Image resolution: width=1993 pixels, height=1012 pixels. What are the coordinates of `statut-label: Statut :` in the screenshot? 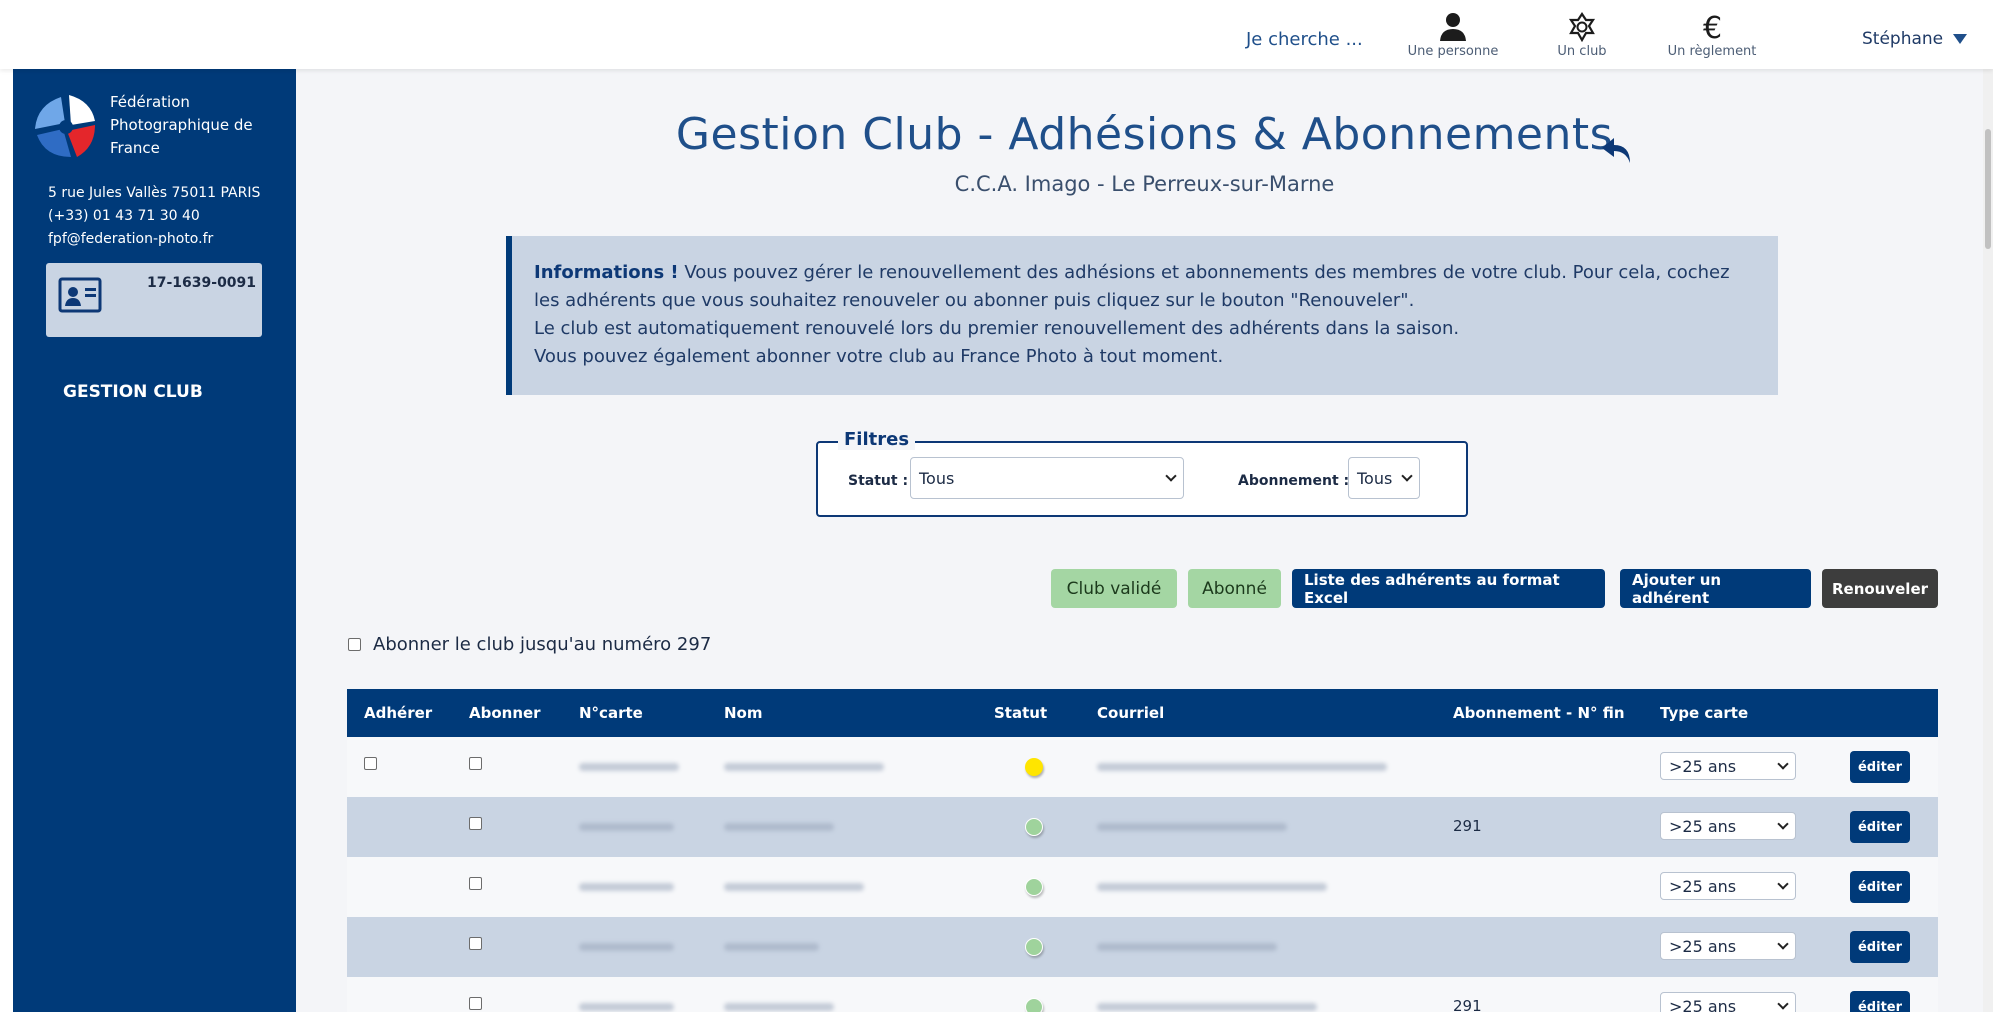 It's located at (878, 481).